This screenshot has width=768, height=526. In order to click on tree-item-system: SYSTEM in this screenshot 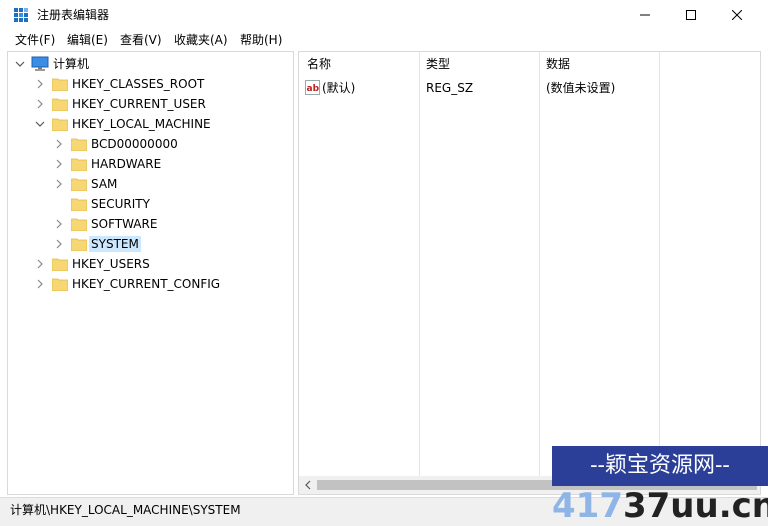, I will do `click(150, 244)`.